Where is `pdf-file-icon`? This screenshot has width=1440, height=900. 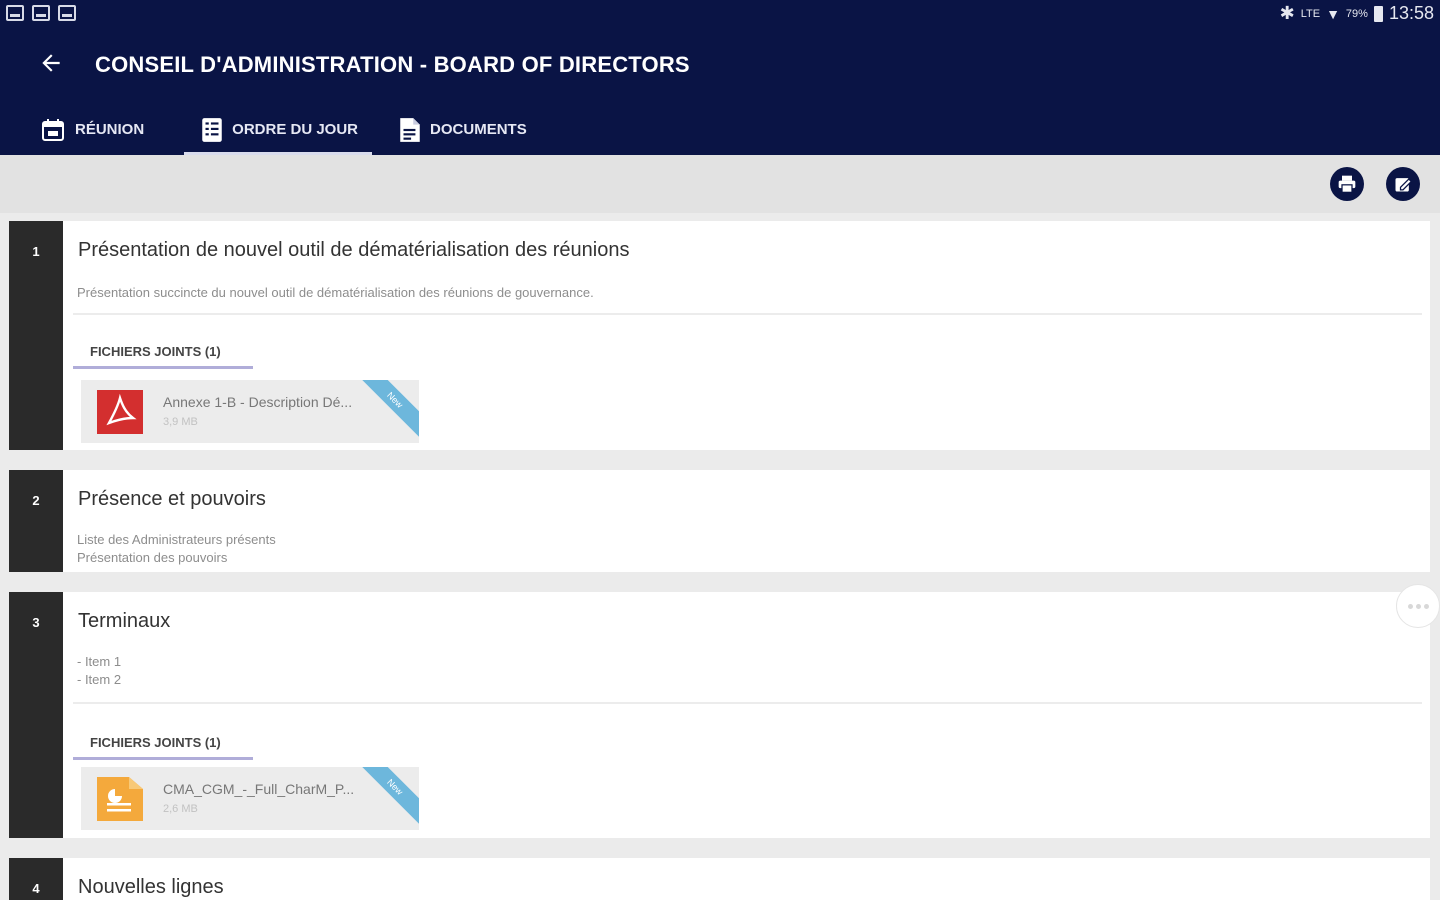
pdf-file-icon is located at coordinates (120, 412).